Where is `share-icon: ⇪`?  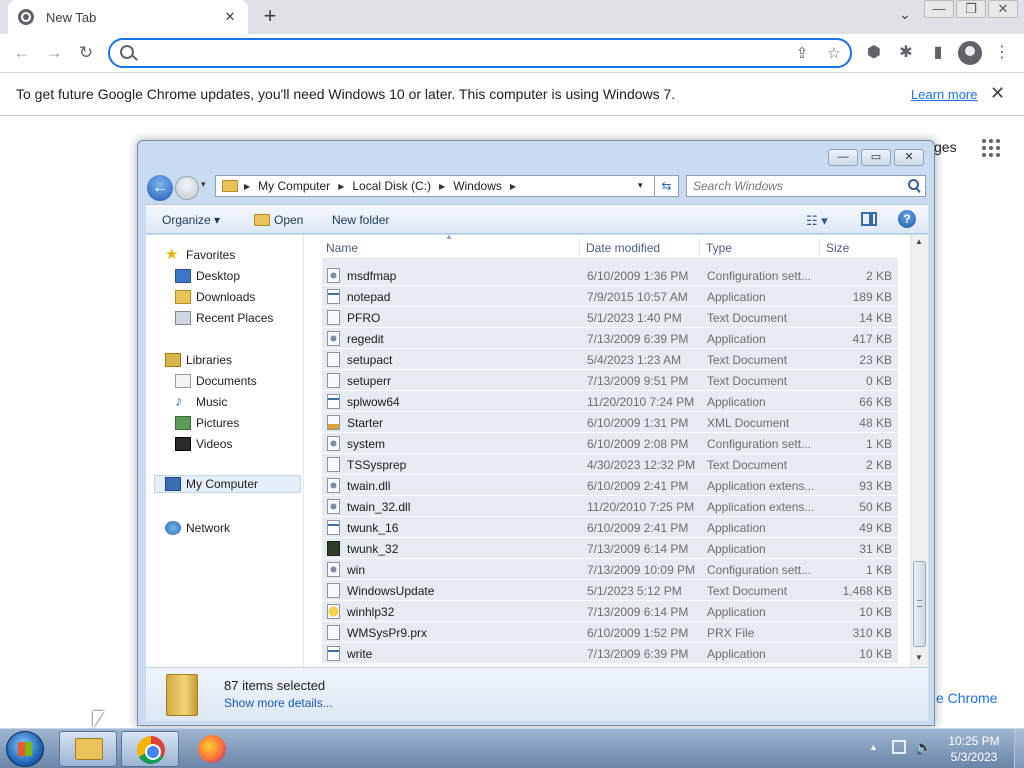 share-icon: ⇪ is located at coordinates (802, 54).